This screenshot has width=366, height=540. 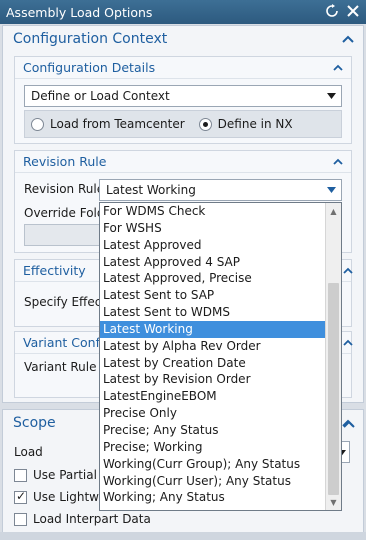 What do you see at coordinates (183, 39) in the screenshot?
I see `configuration-context-header: Configuration Context` at bounding box center [183, 39].